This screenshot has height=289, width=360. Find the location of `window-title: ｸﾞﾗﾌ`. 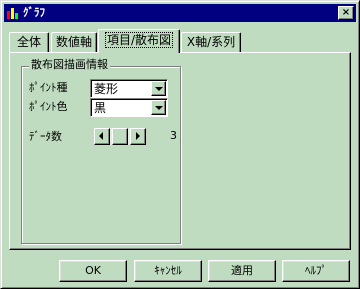

window-title: ｸﾞﾗﾌ is located at coordinates (34, 12).